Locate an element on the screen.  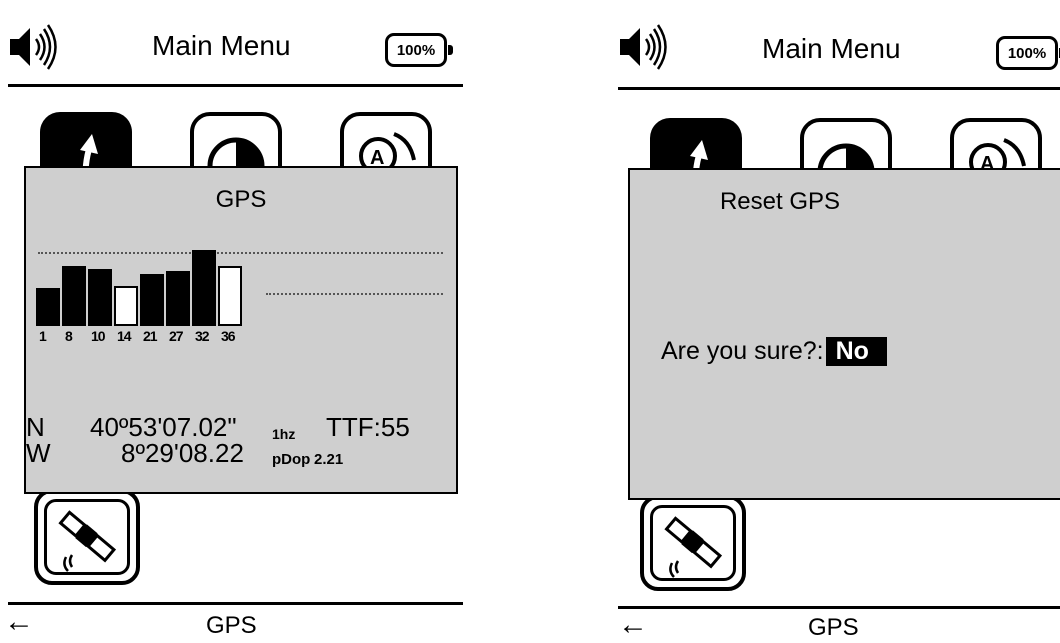
reset-dialog-title: Reset GPS is located at coordinates (780, 201).